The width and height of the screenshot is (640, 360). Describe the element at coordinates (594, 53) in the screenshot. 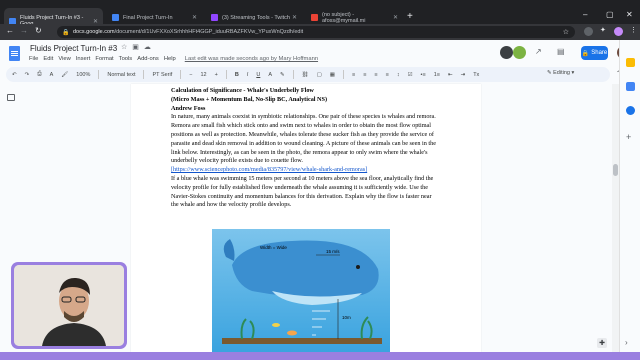

I see `share-button: 🔒 Share` at that location.